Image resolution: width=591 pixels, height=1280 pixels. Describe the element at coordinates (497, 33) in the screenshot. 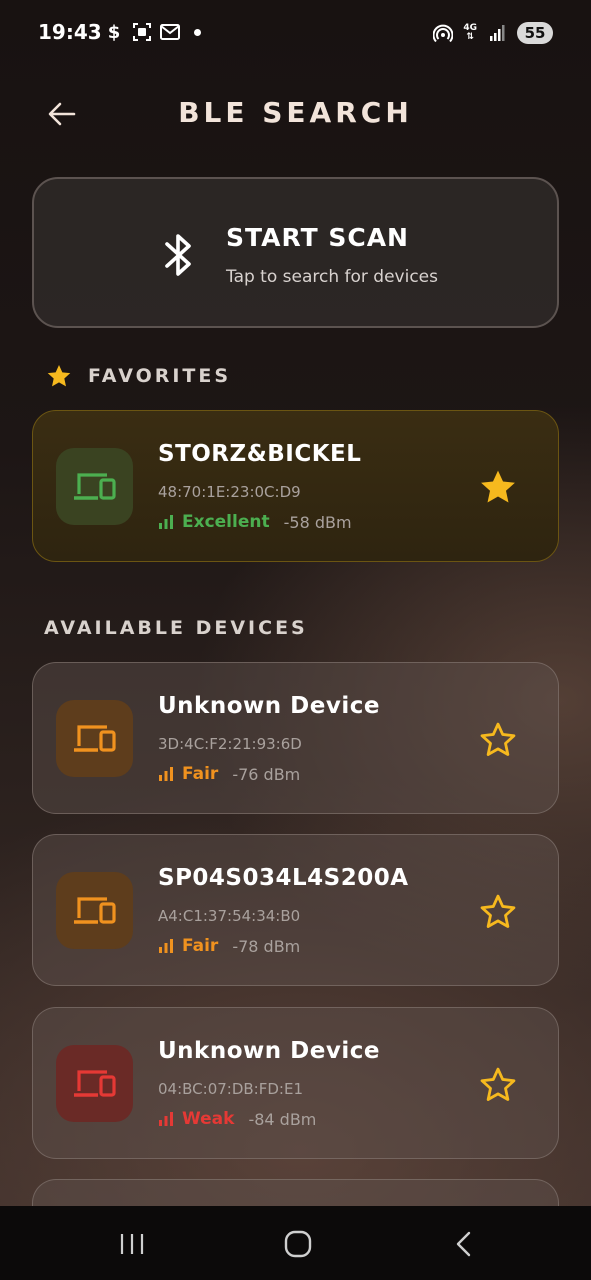

I see `signal-icon` at that location.